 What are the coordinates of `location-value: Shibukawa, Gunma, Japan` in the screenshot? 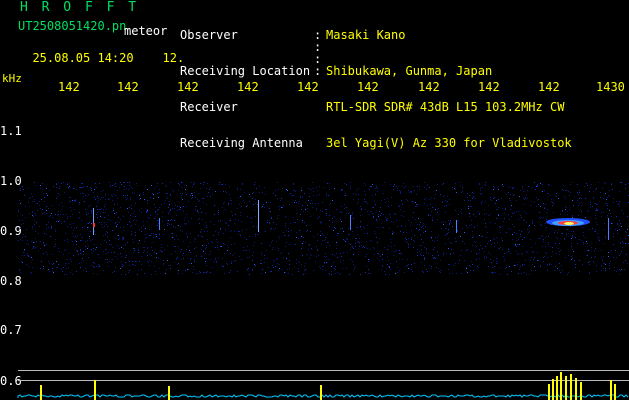 It's located at (409, 71).